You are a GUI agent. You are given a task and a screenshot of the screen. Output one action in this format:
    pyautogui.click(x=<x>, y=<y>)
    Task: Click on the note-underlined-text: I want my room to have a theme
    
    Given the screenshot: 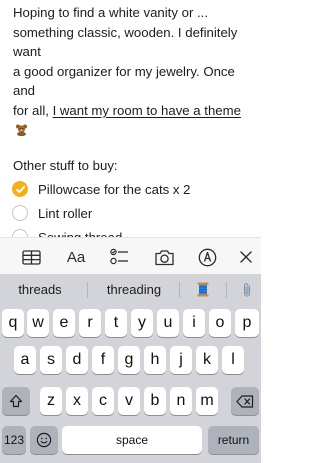 What is the action you would take?
    pyautogui.click(x=146, y=110)
    